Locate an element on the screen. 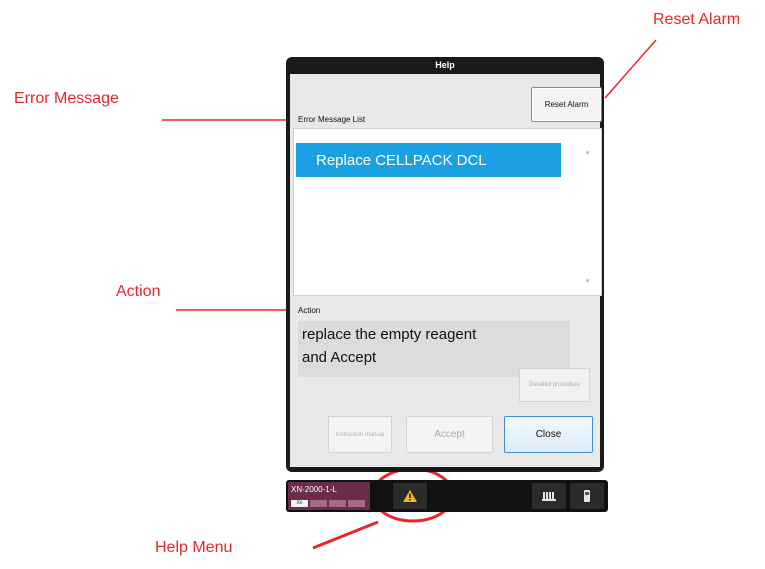 This screenshot has height=569, width=765. rack-button is located at coordinates (549, 496).